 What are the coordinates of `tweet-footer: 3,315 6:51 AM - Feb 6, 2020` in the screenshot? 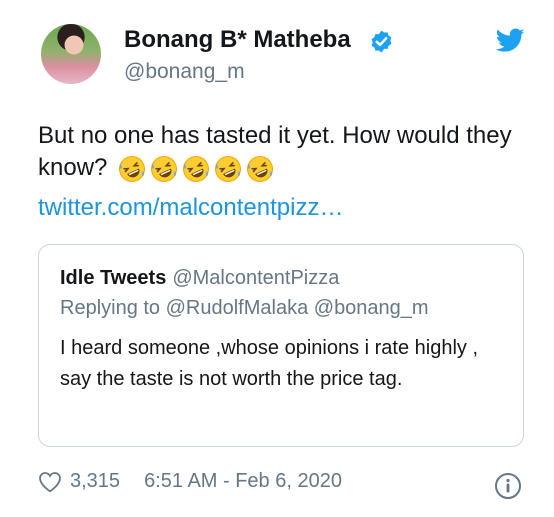 It's located at (190, 481).